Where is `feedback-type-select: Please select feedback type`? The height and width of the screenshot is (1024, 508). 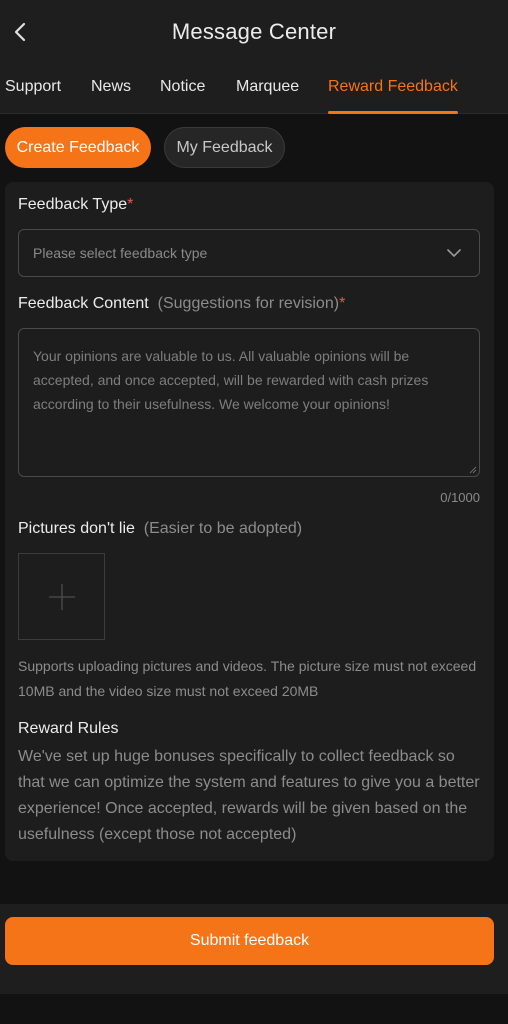
feedback-type-select: Please select feedback type is located at coordinates (249, 253).